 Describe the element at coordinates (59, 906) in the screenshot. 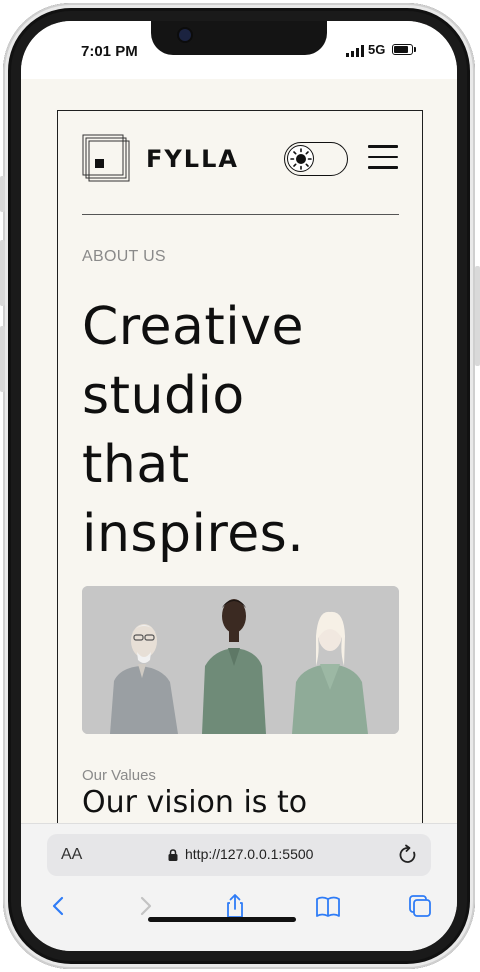

I see `back-icon` at that location.